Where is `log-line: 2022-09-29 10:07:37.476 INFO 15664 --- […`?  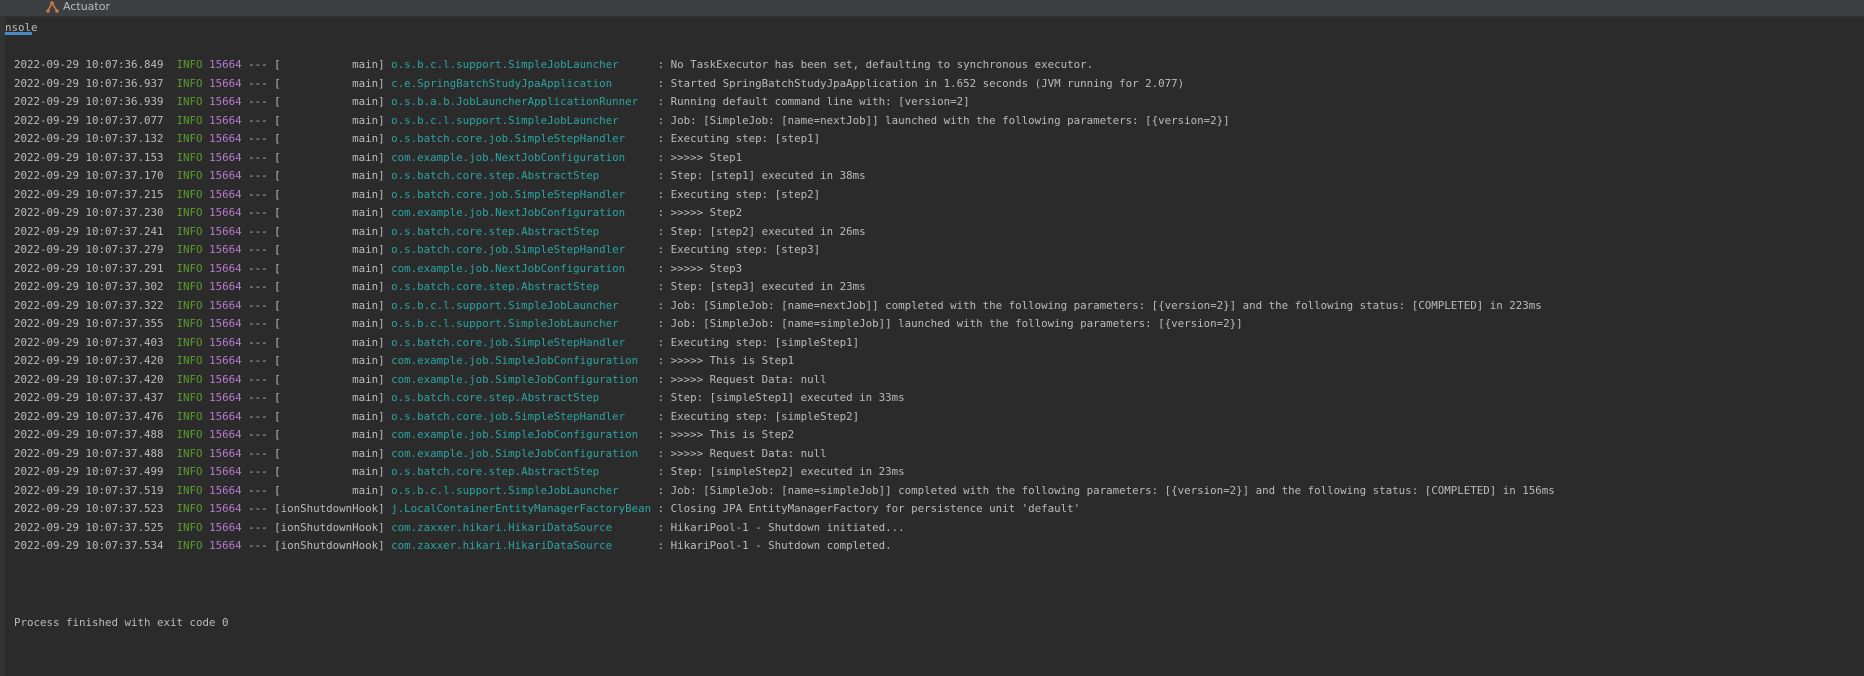 log-line: 2022-09-29 10:07:37.476 INFO 15664 --- [… is located at coordinates (437, 416).